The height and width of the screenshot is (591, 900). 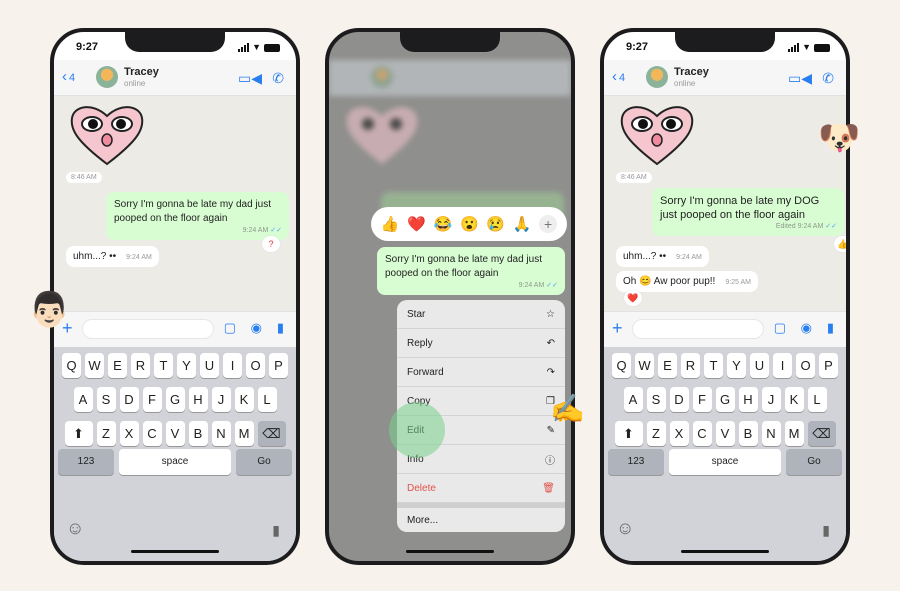 I want to click on reaction-thumbs-up: 👍, so click(x=390, y=224).